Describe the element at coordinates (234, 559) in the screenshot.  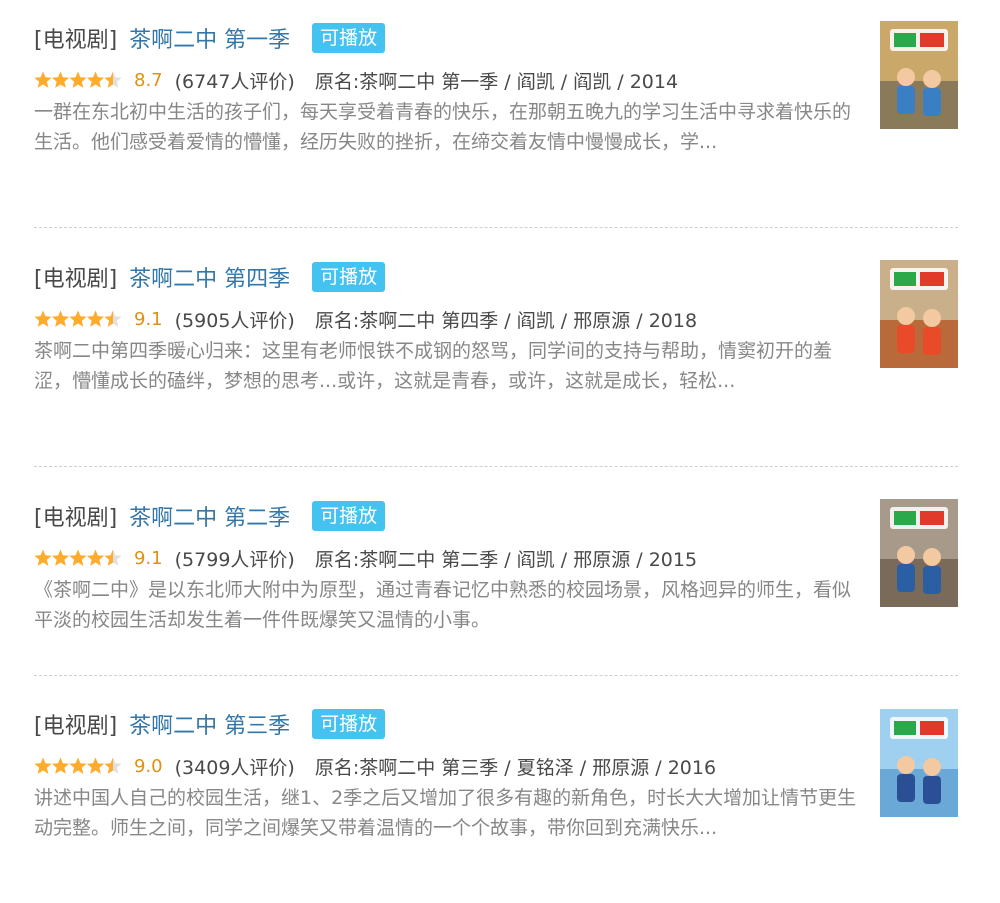
I see `rating-count: (5799人评价)` at that location.